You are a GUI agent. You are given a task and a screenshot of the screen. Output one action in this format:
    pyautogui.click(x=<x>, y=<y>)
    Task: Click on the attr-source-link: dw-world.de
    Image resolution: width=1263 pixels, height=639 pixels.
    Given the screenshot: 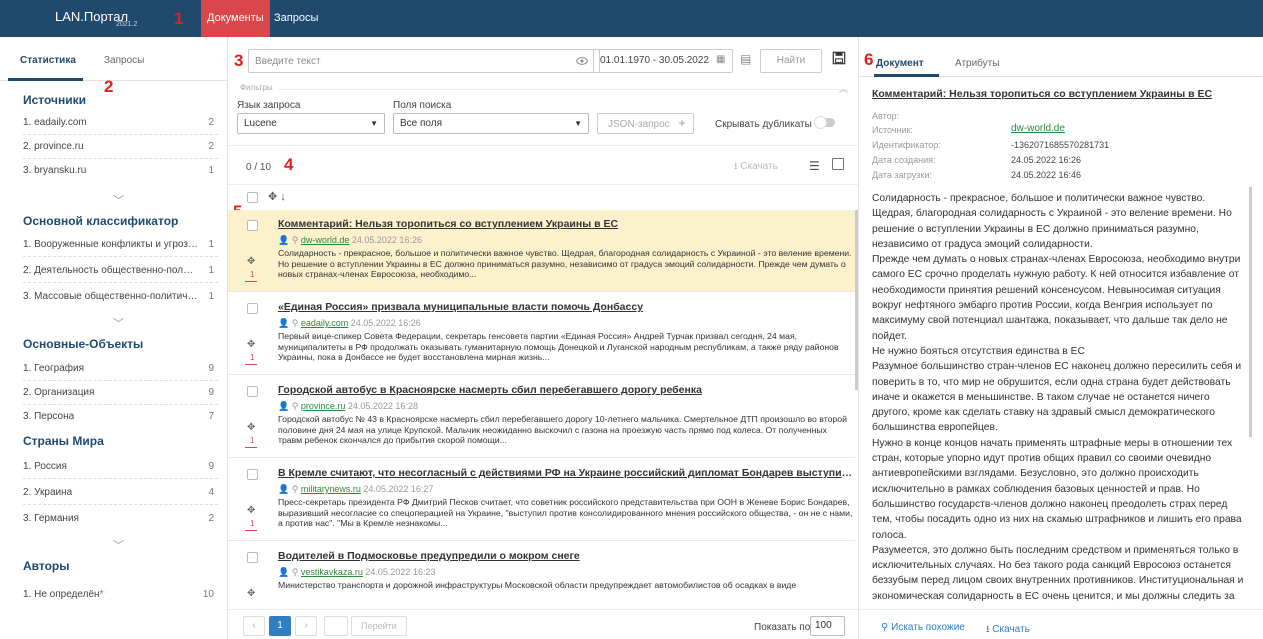 What is the action you would take?
    pyautogui.click(x=1038, y=128)
    